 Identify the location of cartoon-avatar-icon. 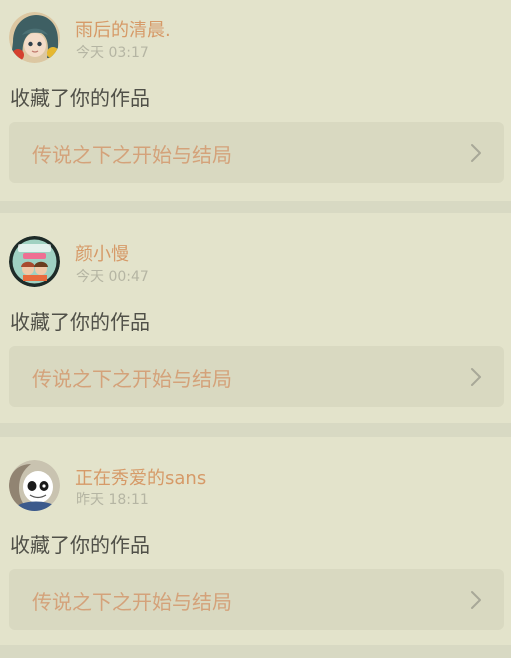
(34, 261).